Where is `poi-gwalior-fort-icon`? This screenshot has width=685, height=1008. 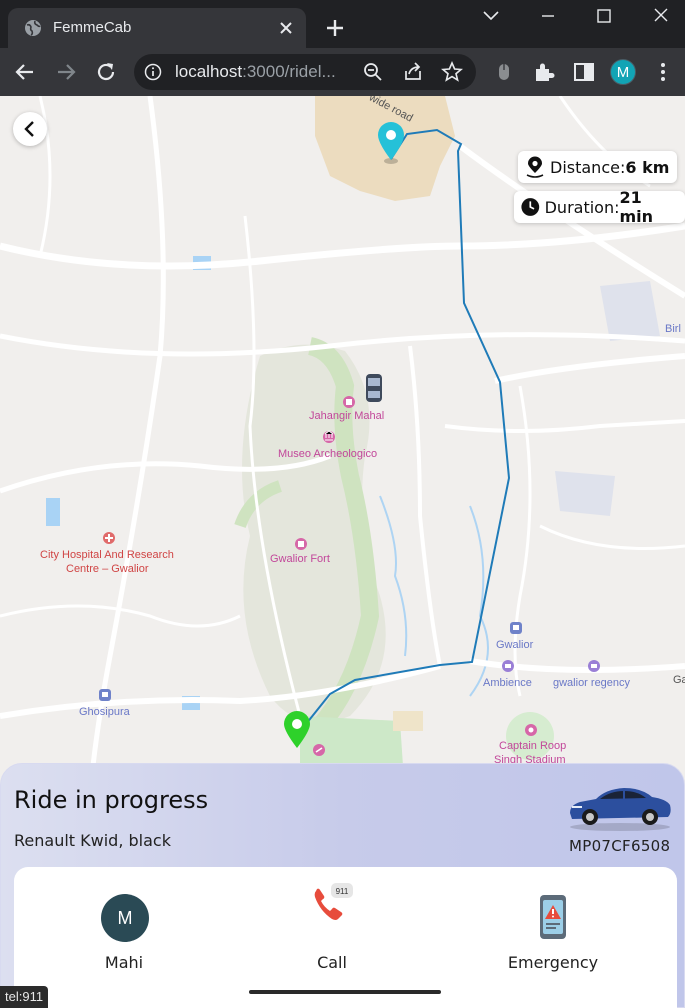
poi-gwalior-fort-icon is located at coordinates (301, 544).